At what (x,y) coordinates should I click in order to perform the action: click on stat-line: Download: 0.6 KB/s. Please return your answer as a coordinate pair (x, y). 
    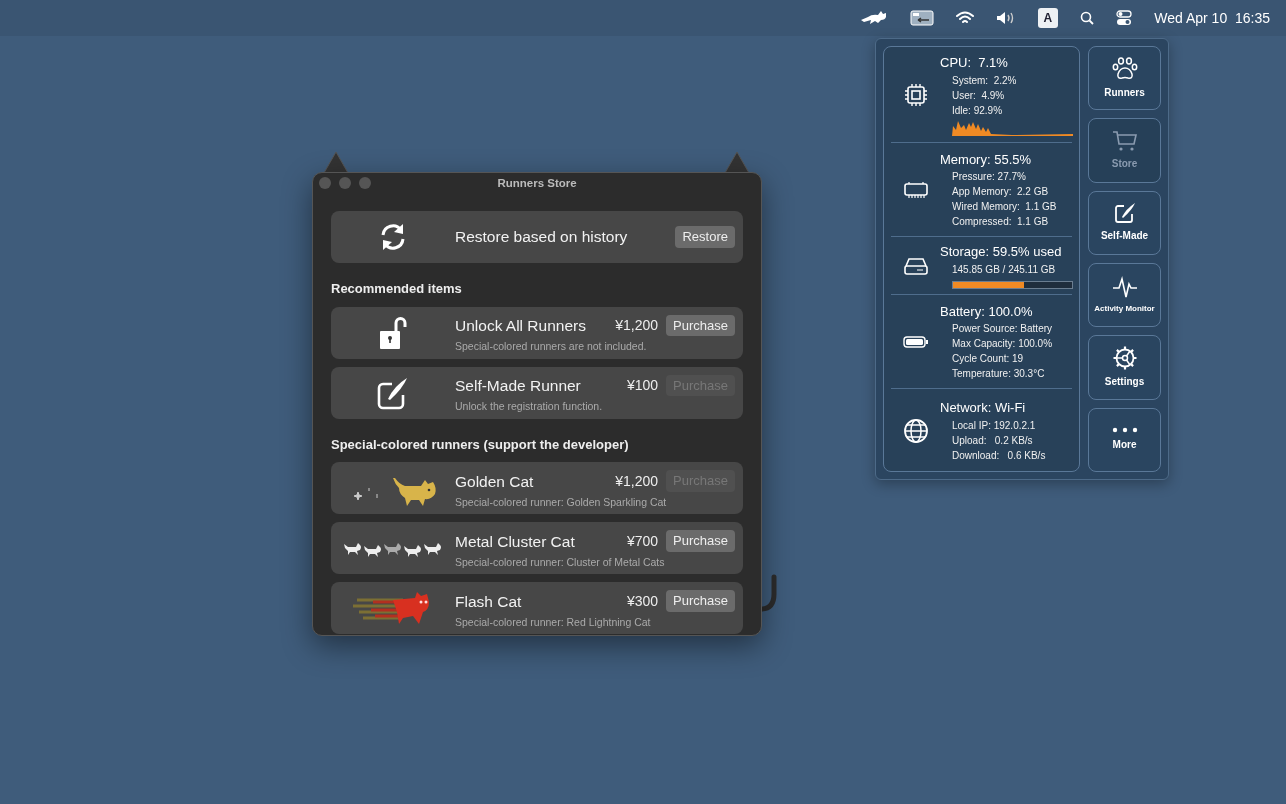
    Looking at the image, I should click on (998, 455).